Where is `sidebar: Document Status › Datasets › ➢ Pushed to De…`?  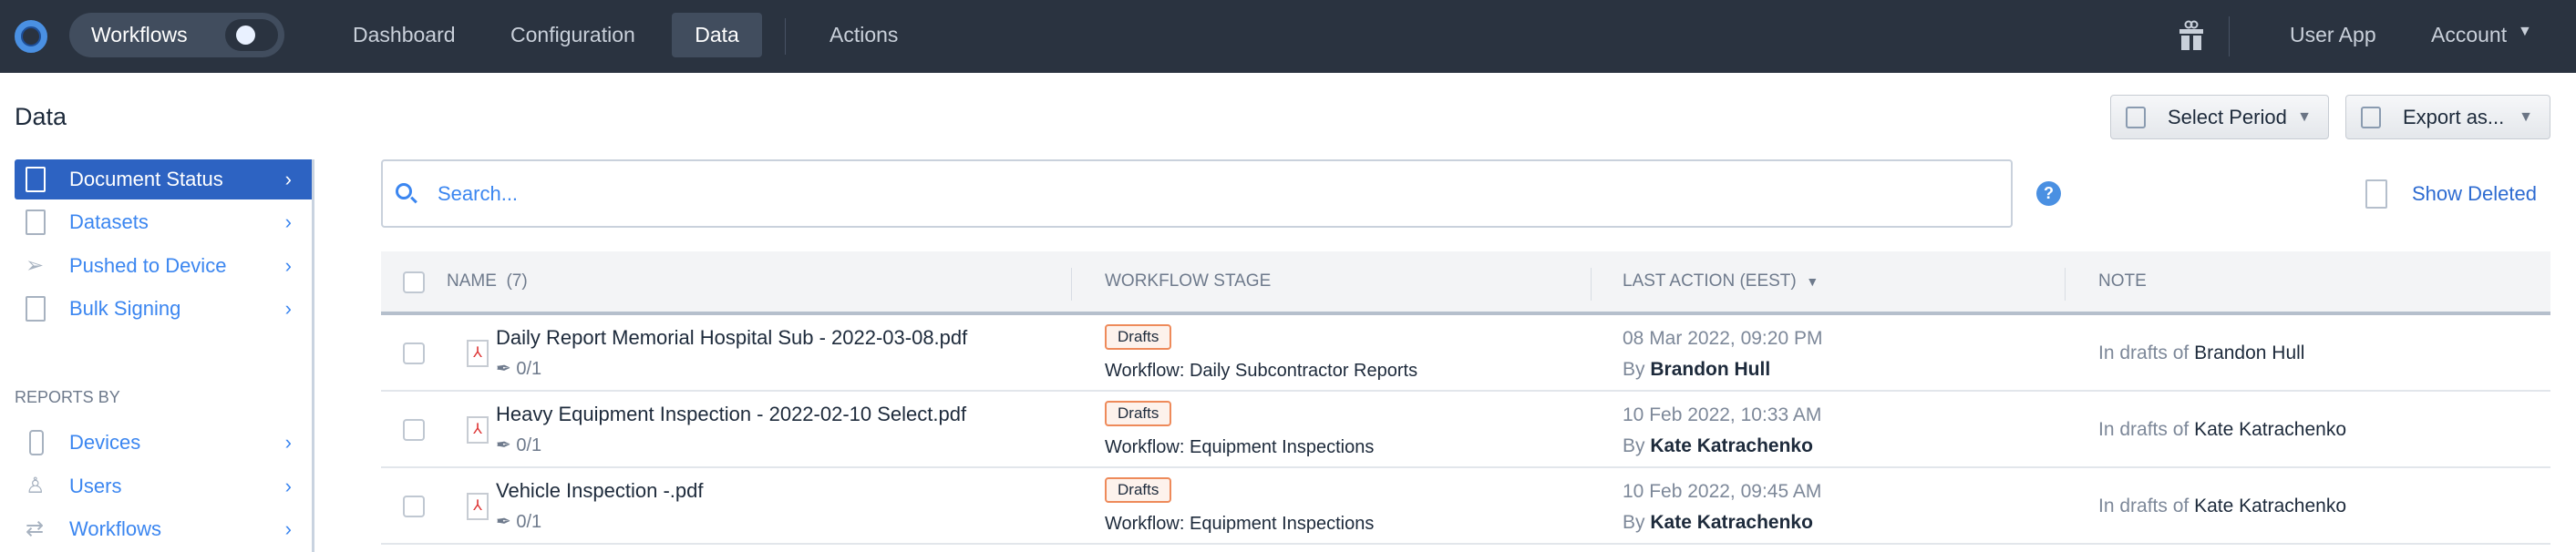 sidebar: Document Status › Datasets › ➢ Pushed to De… is located at coordinates (164, 356).